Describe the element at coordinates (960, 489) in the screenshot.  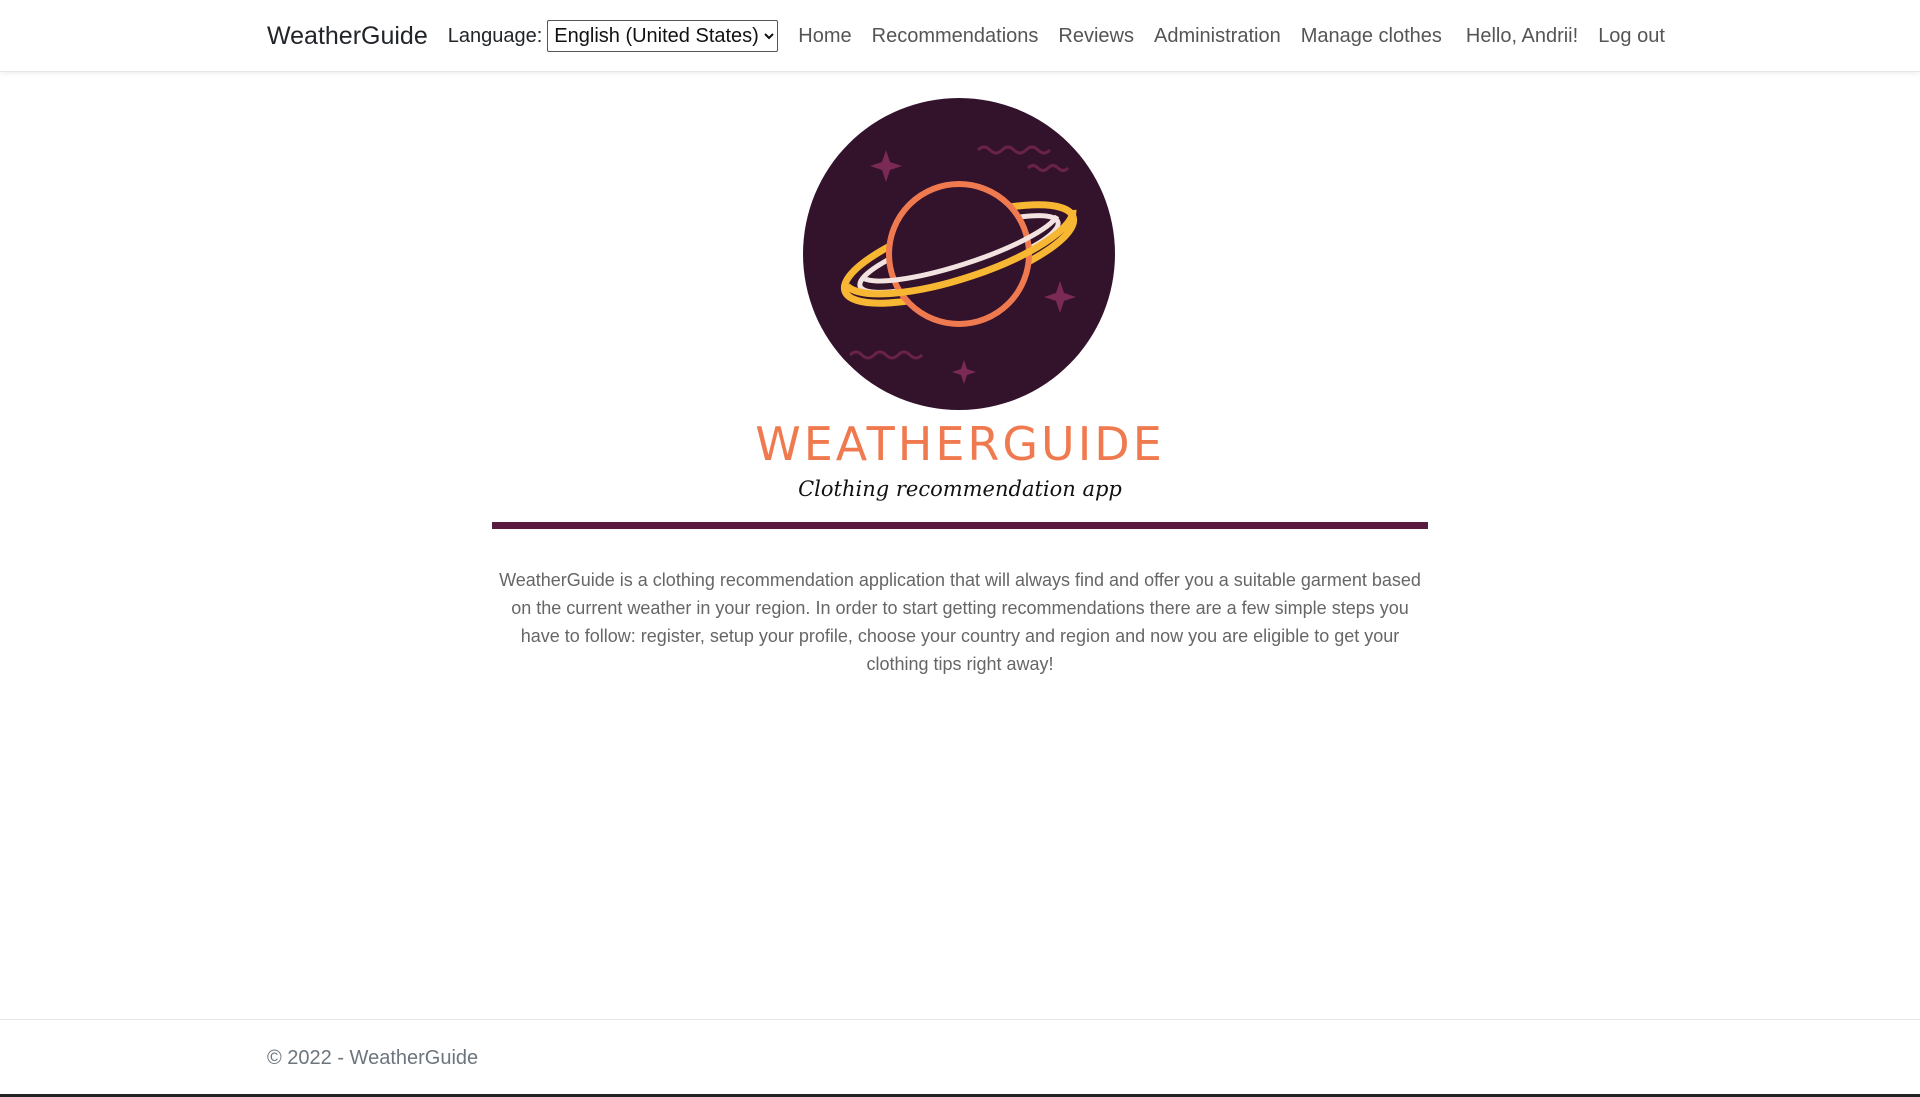
I see `app-subtitle: Clothing recommendation app` at that location.